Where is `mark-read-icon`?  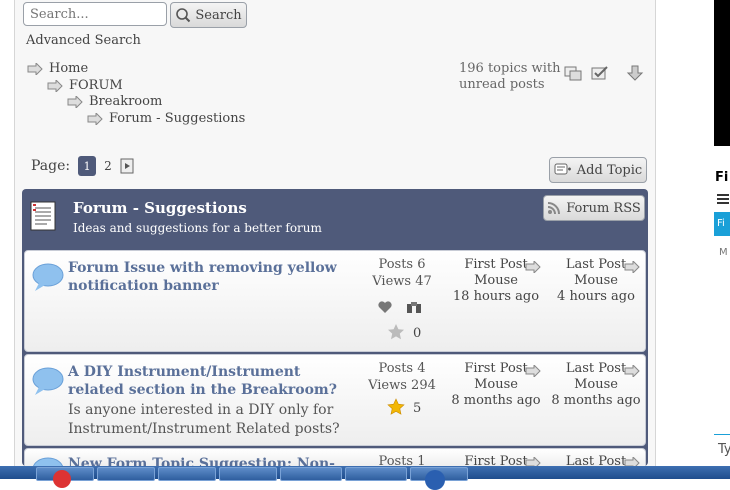
mark-read-icon is located at coordinates (573, 73).